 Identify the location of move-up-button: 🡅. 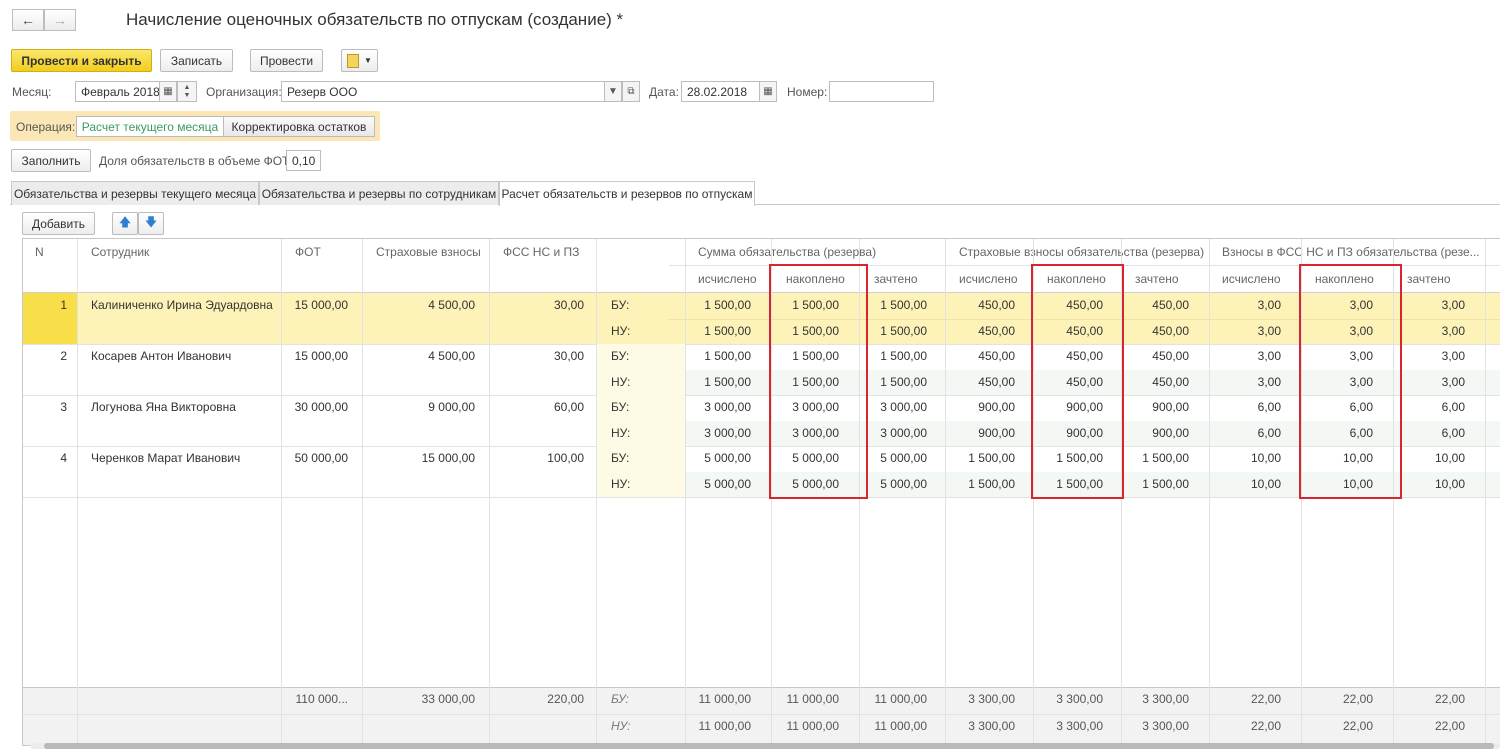
(125, 223).